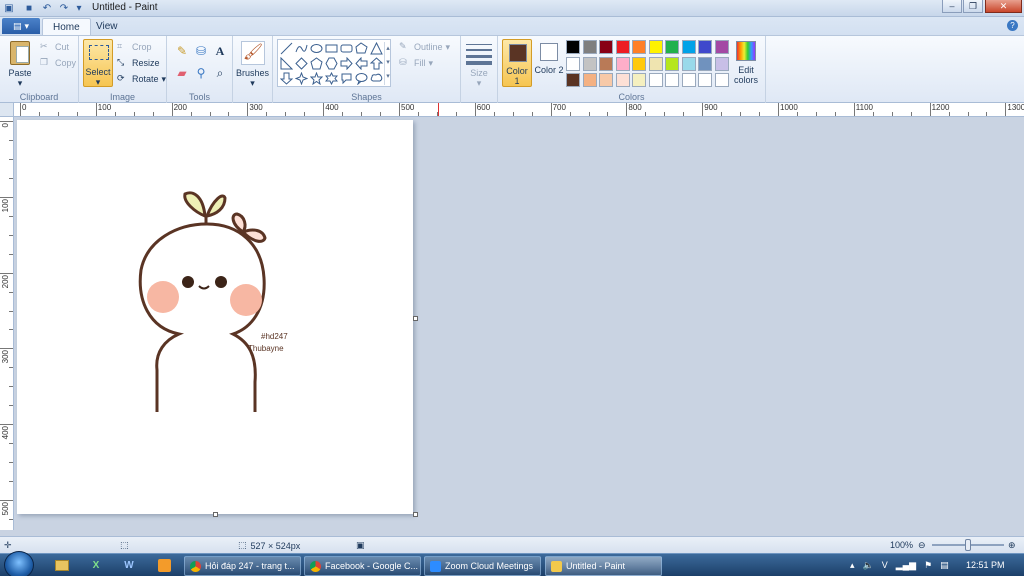  I want to click on edit-colors-label: Edit colors, so click(746, 75).